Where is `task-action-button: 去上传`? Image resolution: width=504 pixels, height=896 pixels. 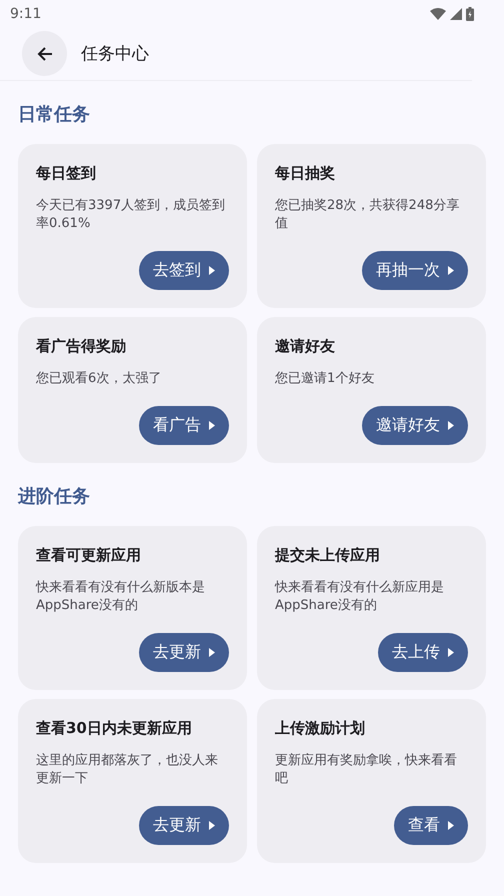
task-action-button: 去上传 is located at coordinates (423, 652).